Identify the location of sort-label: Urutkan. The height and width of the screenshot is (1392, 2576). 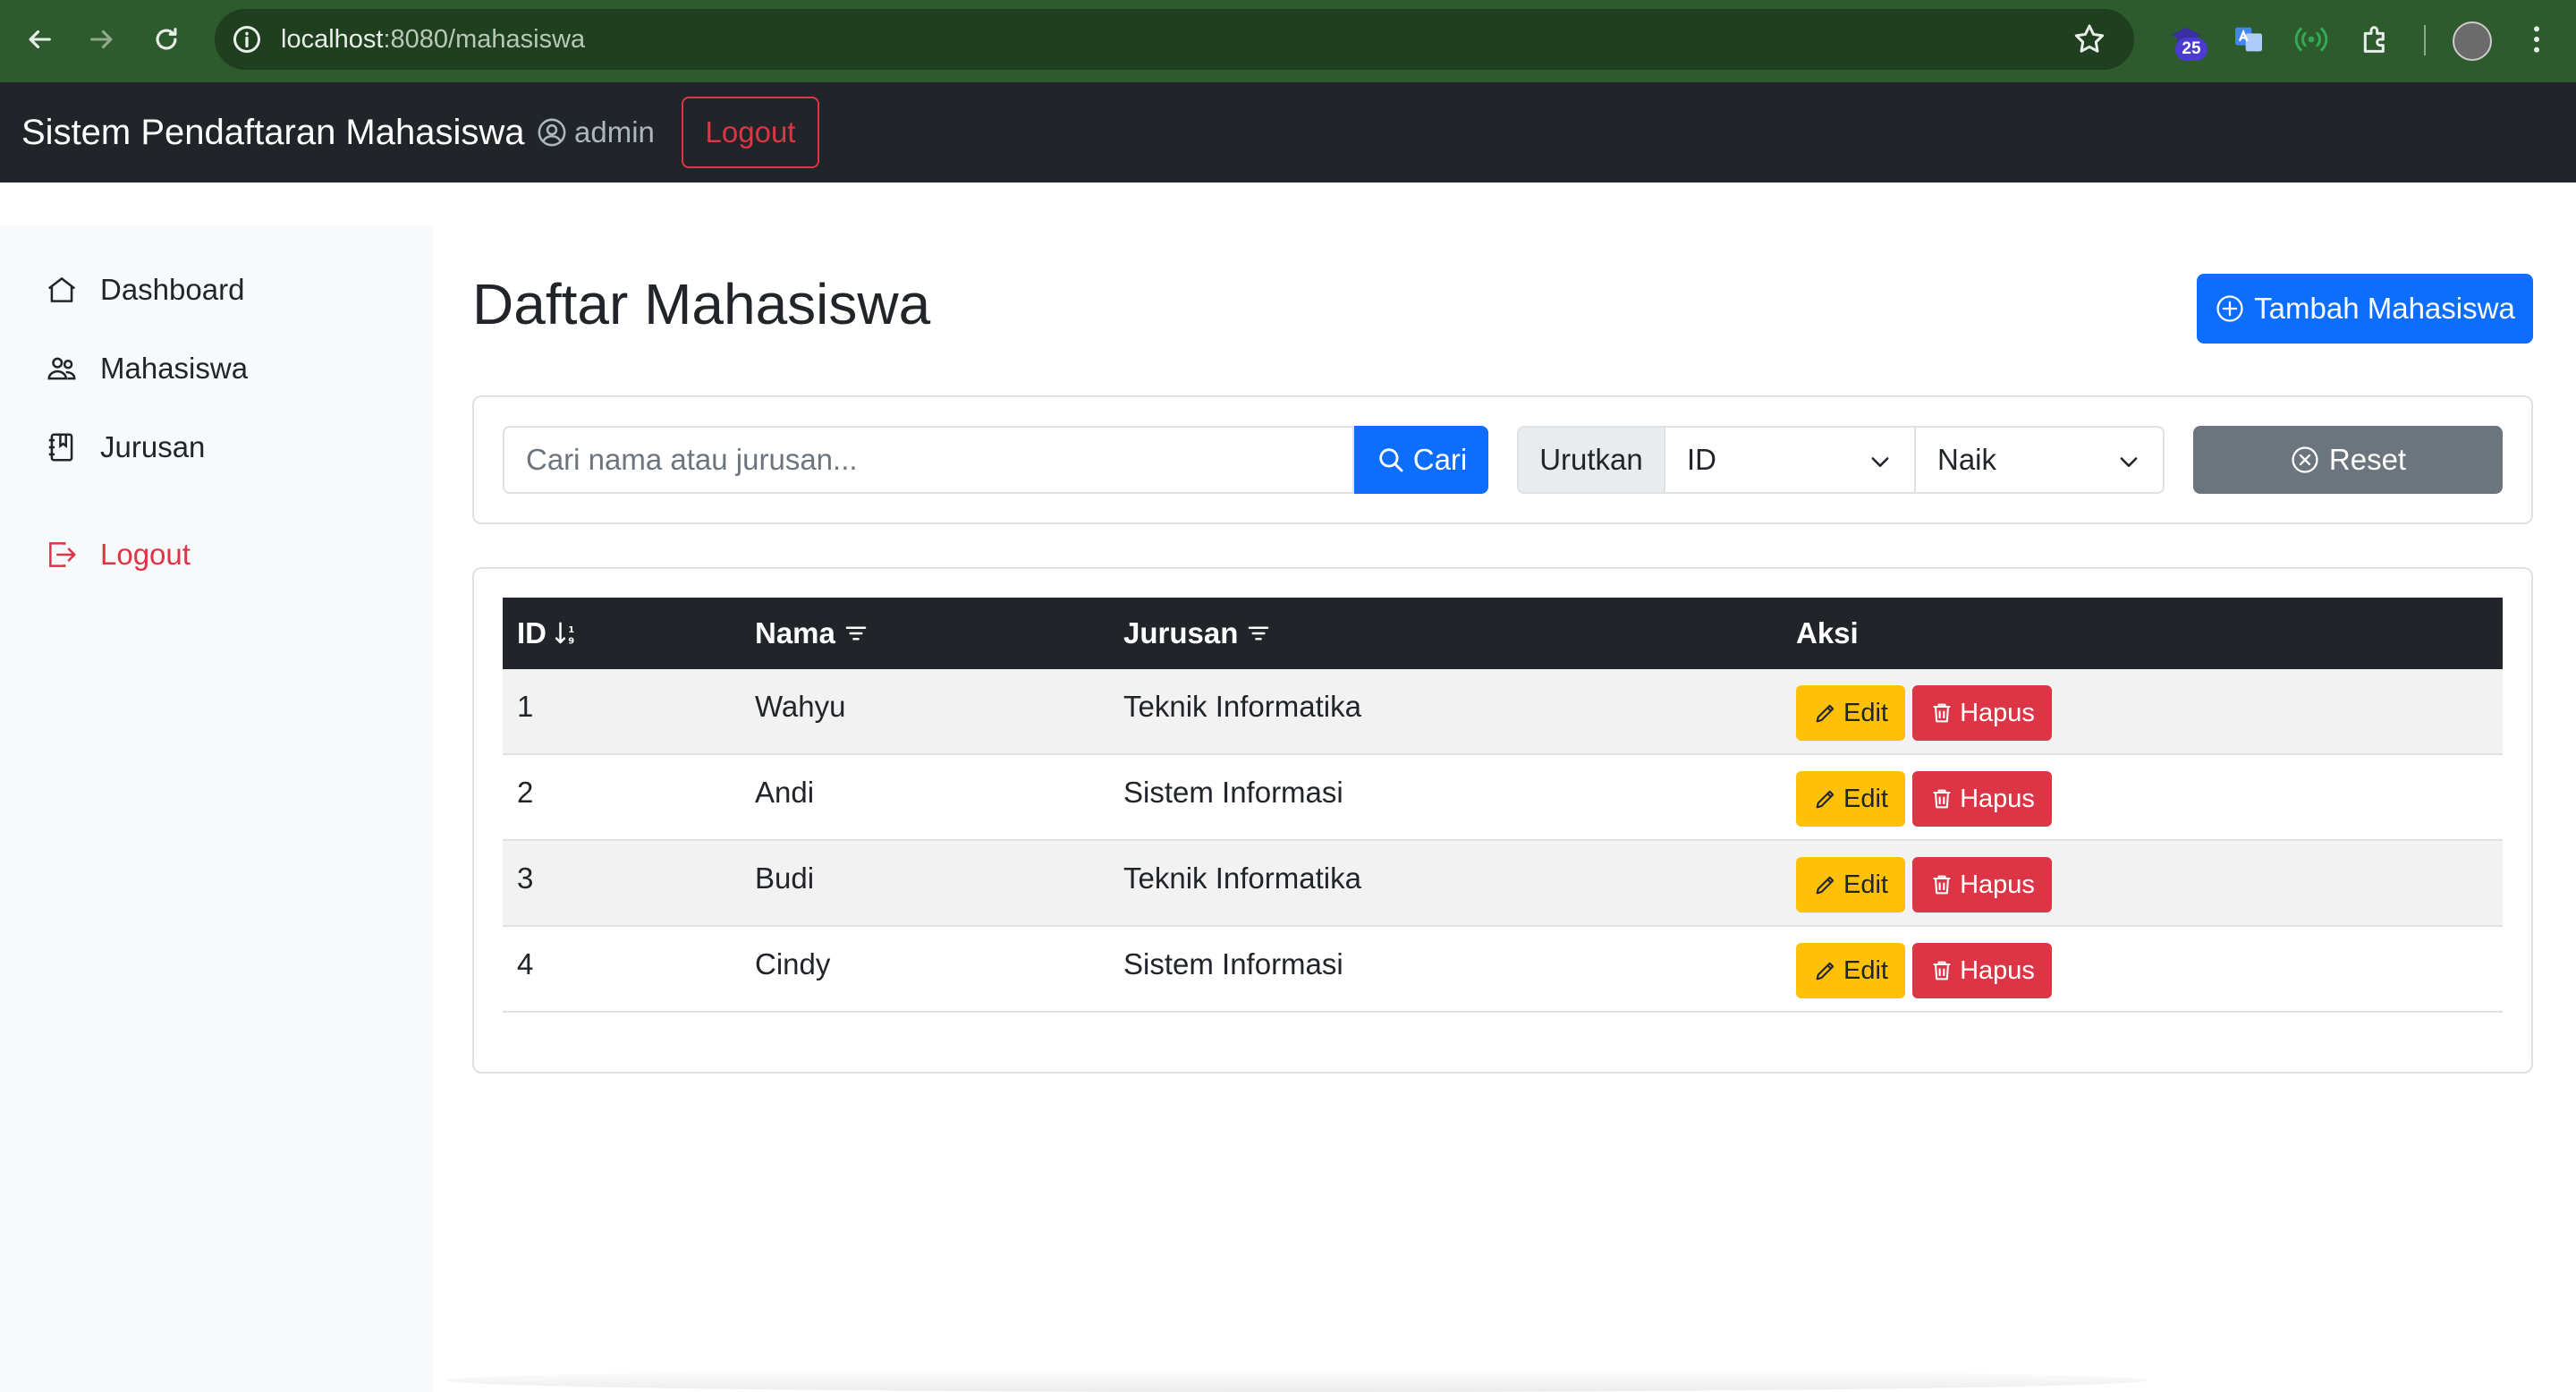
(1591, 460).